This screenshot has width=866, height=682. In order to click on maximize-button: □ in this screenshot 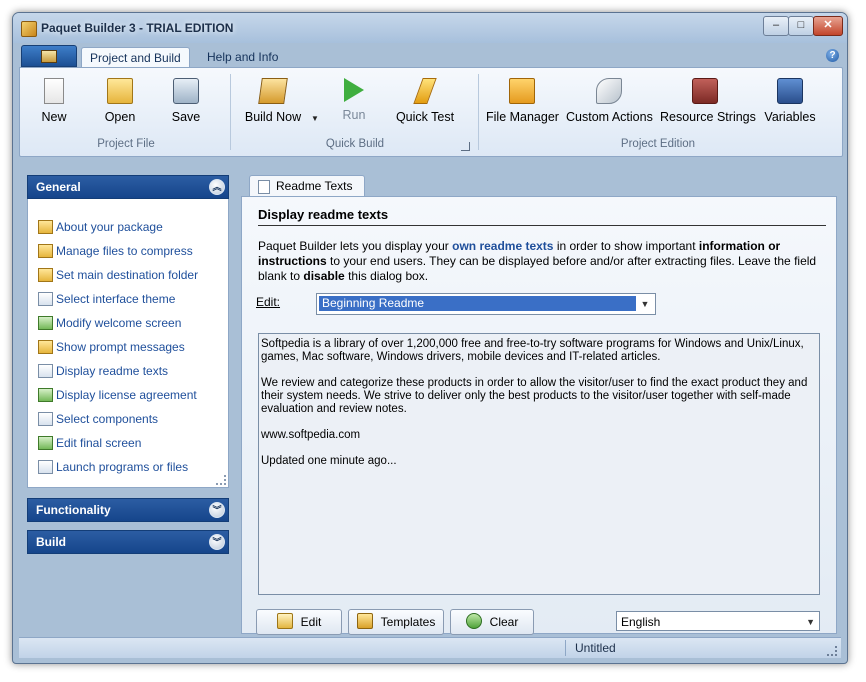, I will do `click(801, 26)`.